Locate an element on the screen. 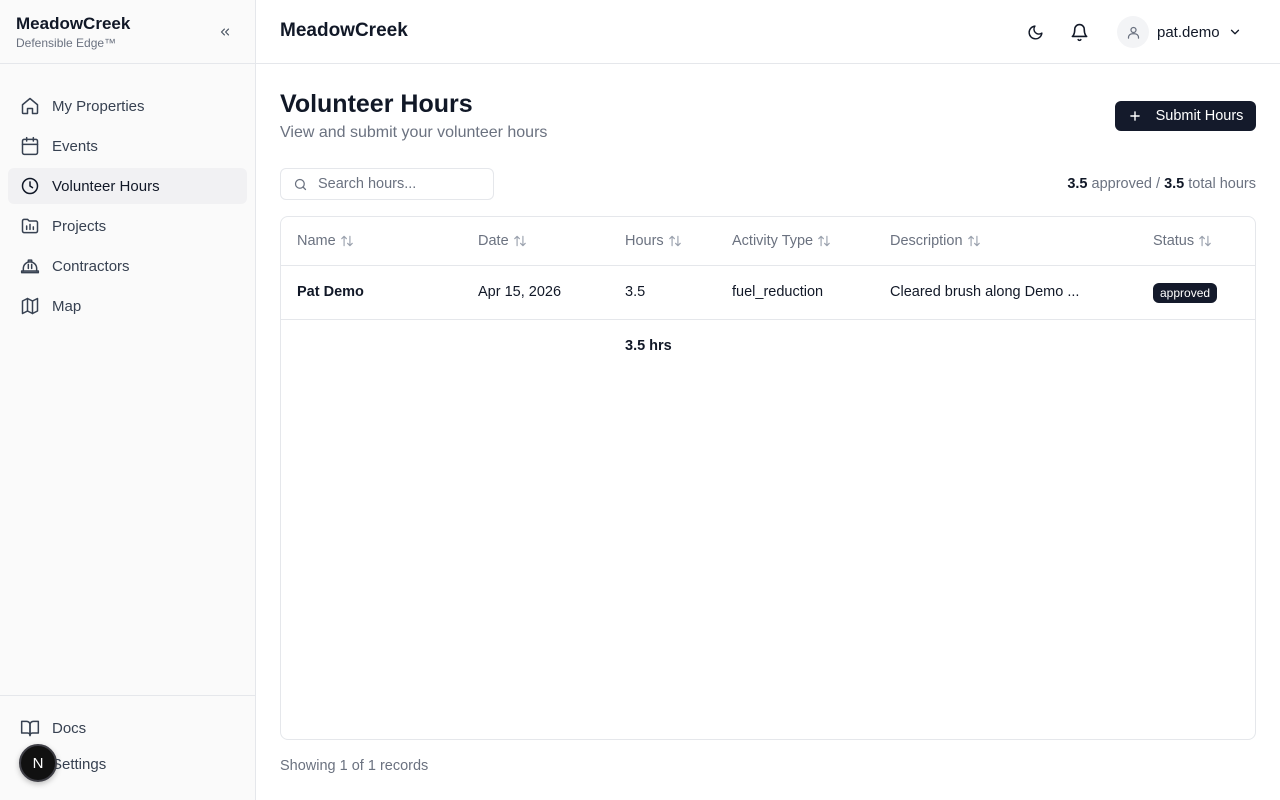  collapse-sidebar-button is located at coordinates (225, 32).